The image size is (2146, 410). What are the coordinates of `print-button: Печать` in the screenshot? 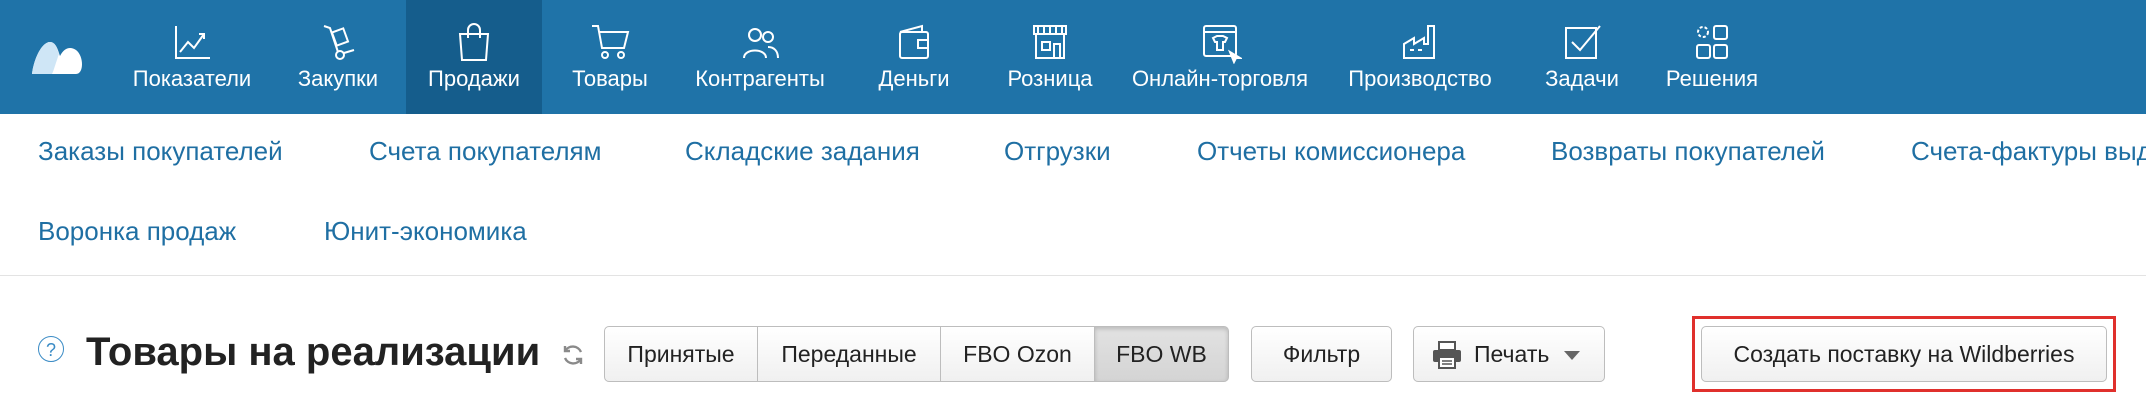 It's located at (1509, 354).